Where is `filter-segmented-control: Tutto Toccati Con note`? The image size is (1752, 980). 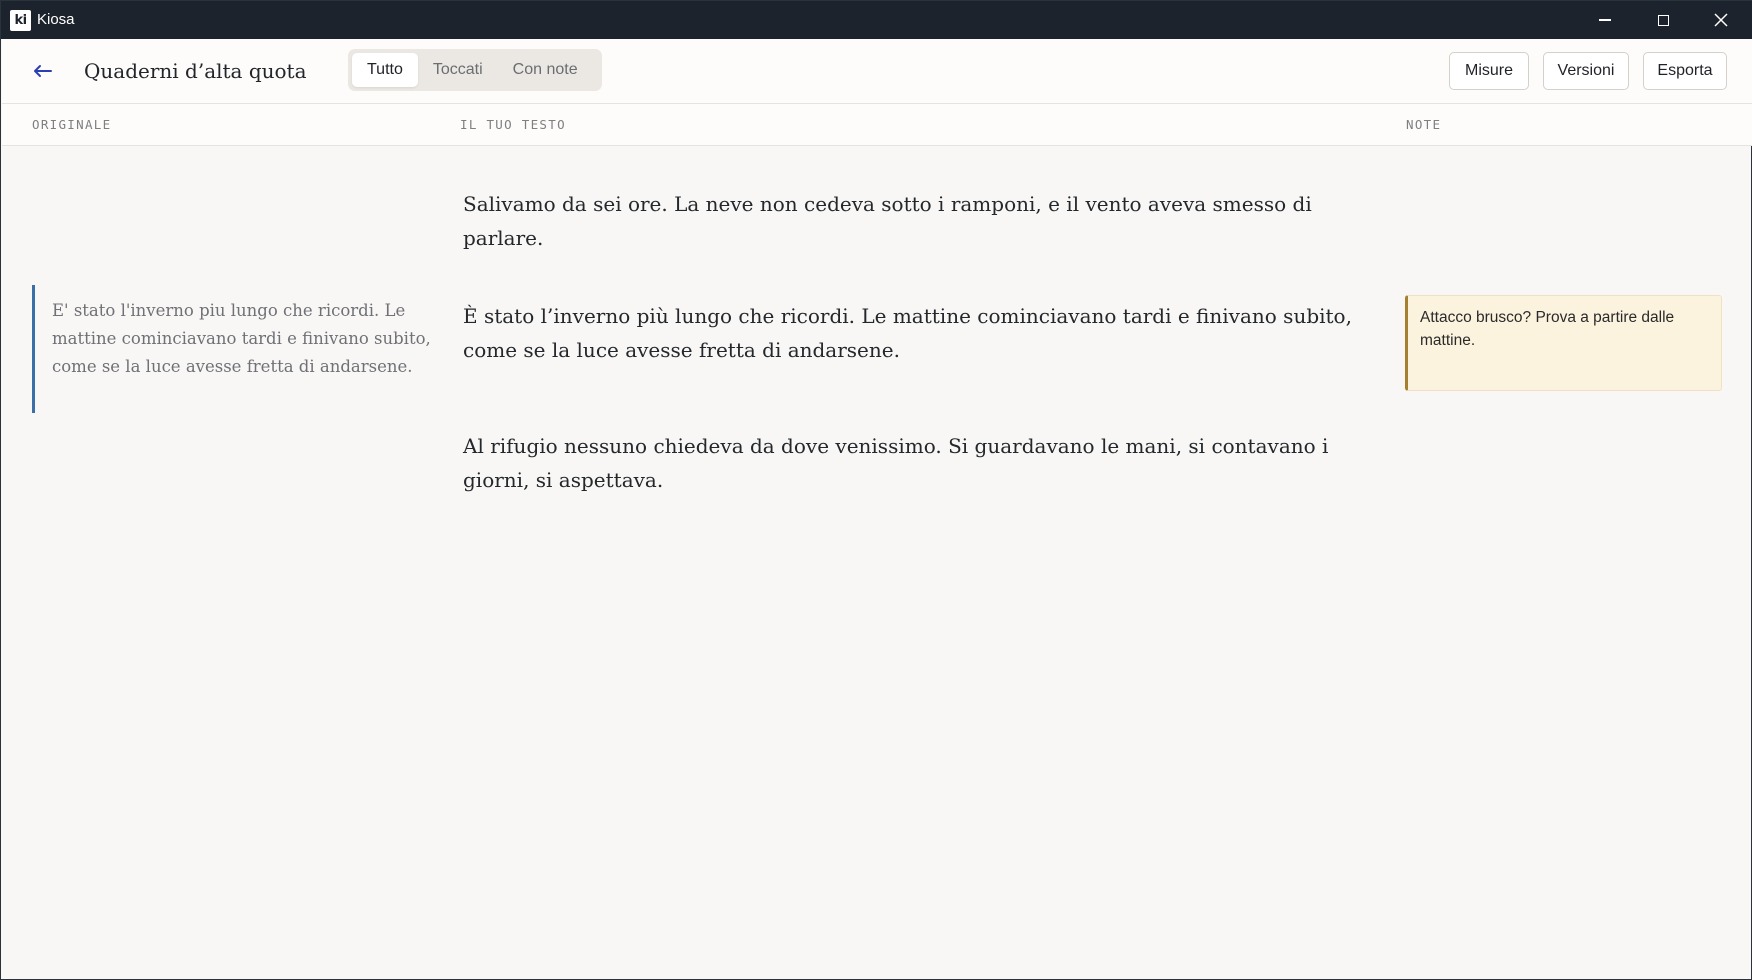
filter-segmented-control: Tutto Toccati Con note is located at coordinates (475, 70).